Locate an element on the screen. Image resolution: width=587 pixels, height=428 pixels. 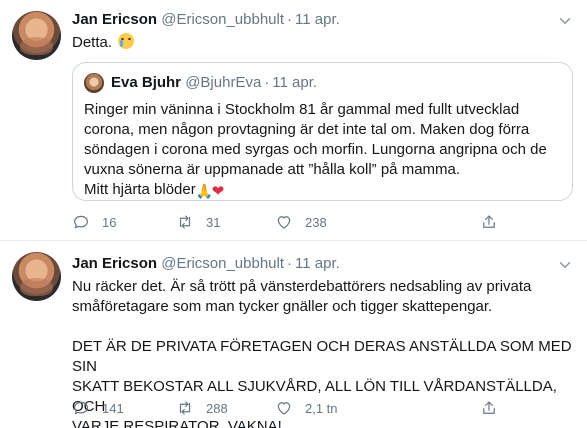
like-count: 238 is located at coordinates (316, 222).